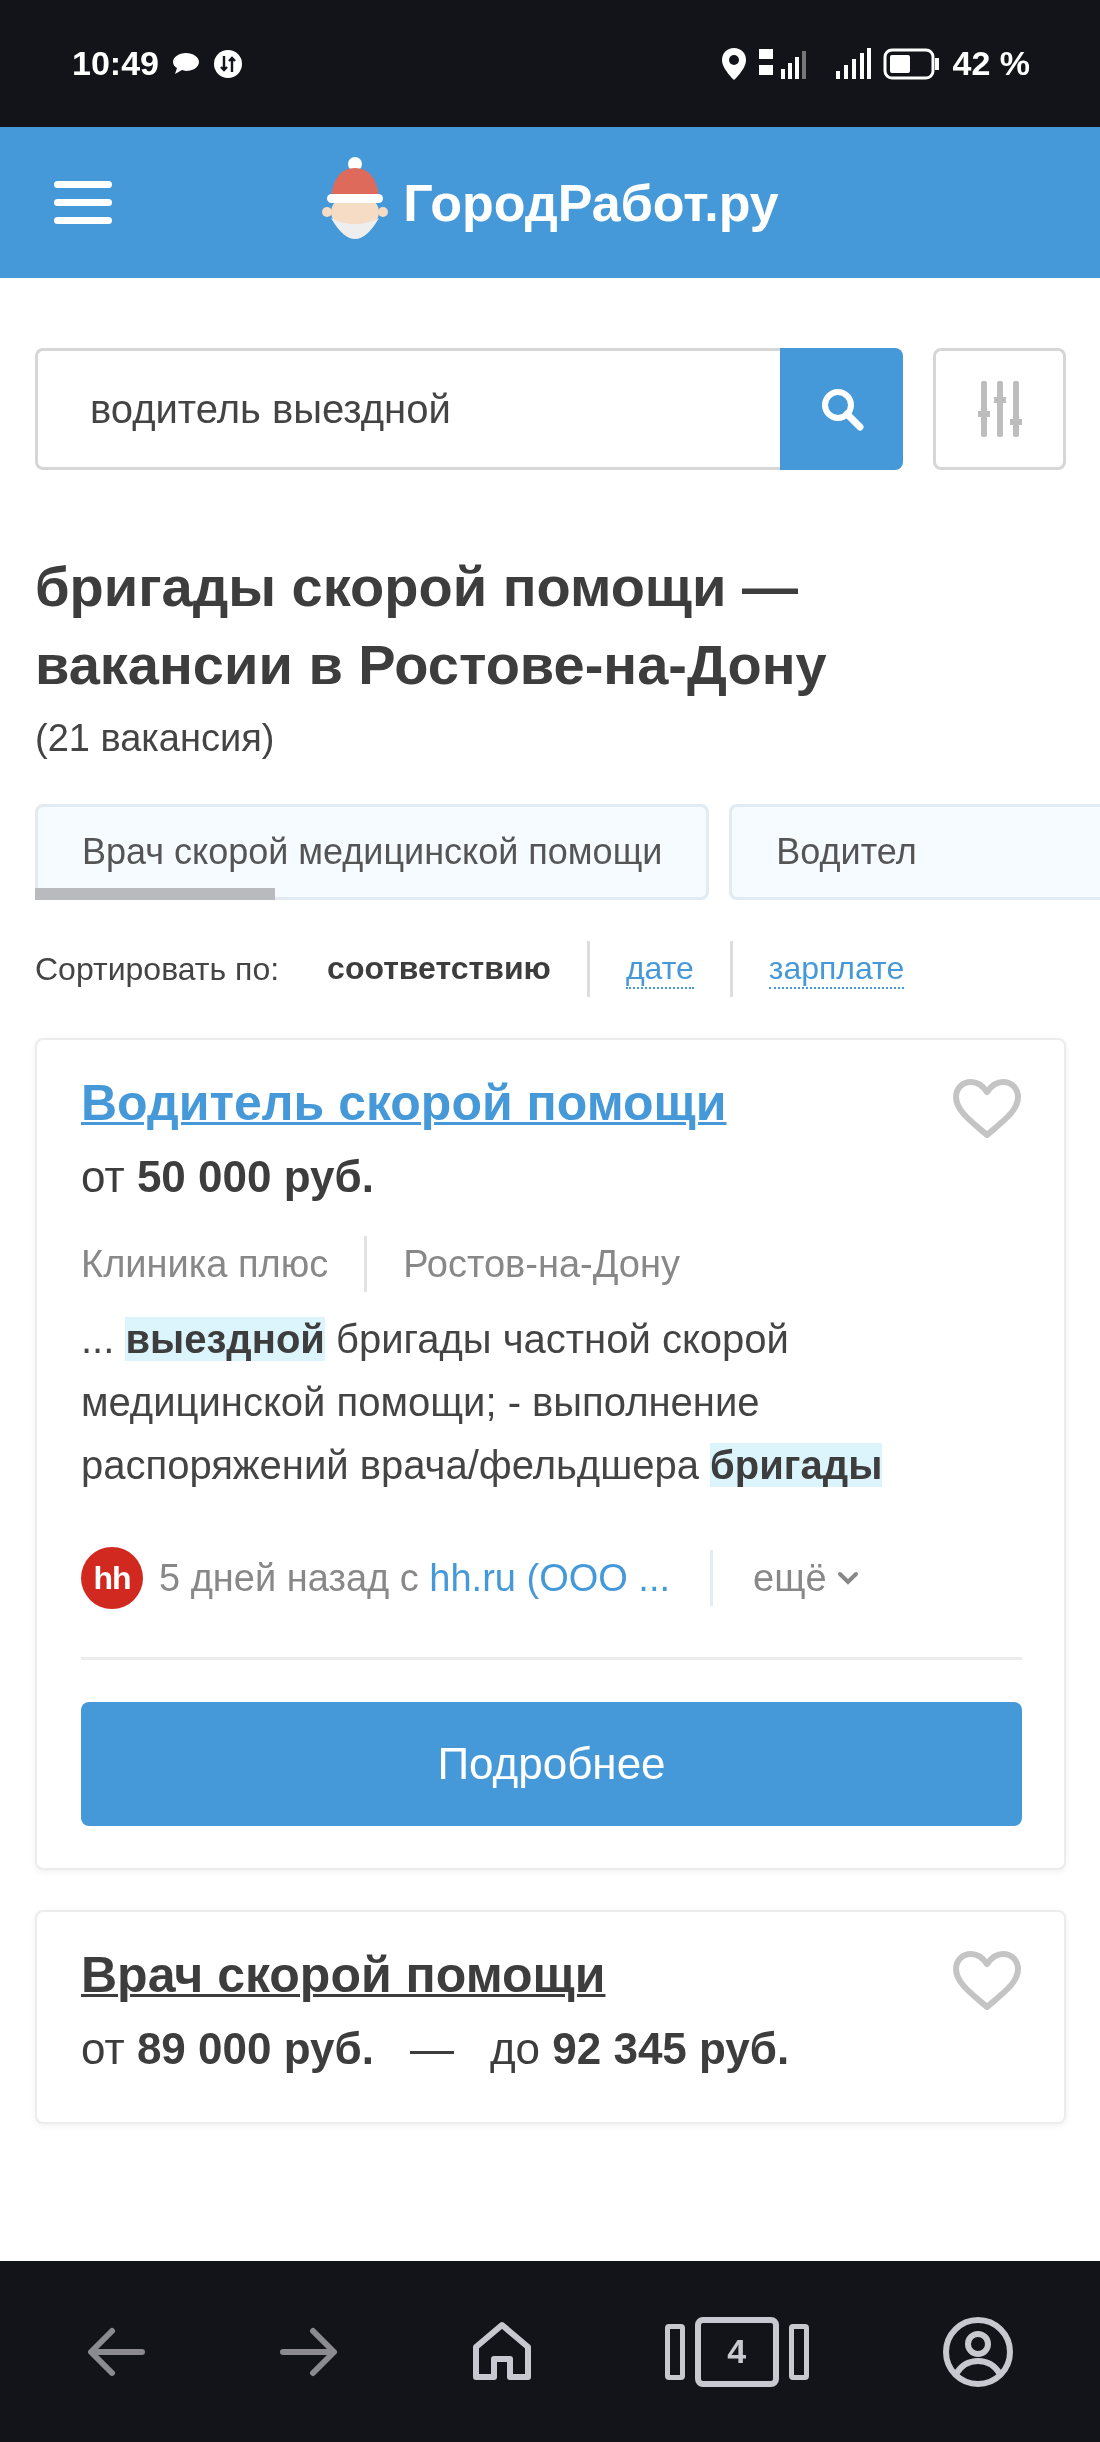 This screenshot has height=2442, width=1100. I want to click on site-logo: ГородРабот.ру, so click(591, 202).